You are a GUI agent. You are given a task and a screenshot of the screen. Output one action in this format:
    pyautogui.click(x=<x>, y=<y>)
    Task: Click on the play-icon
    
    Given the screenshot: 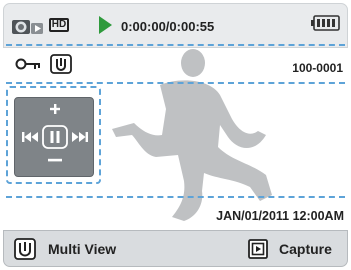 What is the action you would take?
    pyautogui.click(x=105, y=25)
    